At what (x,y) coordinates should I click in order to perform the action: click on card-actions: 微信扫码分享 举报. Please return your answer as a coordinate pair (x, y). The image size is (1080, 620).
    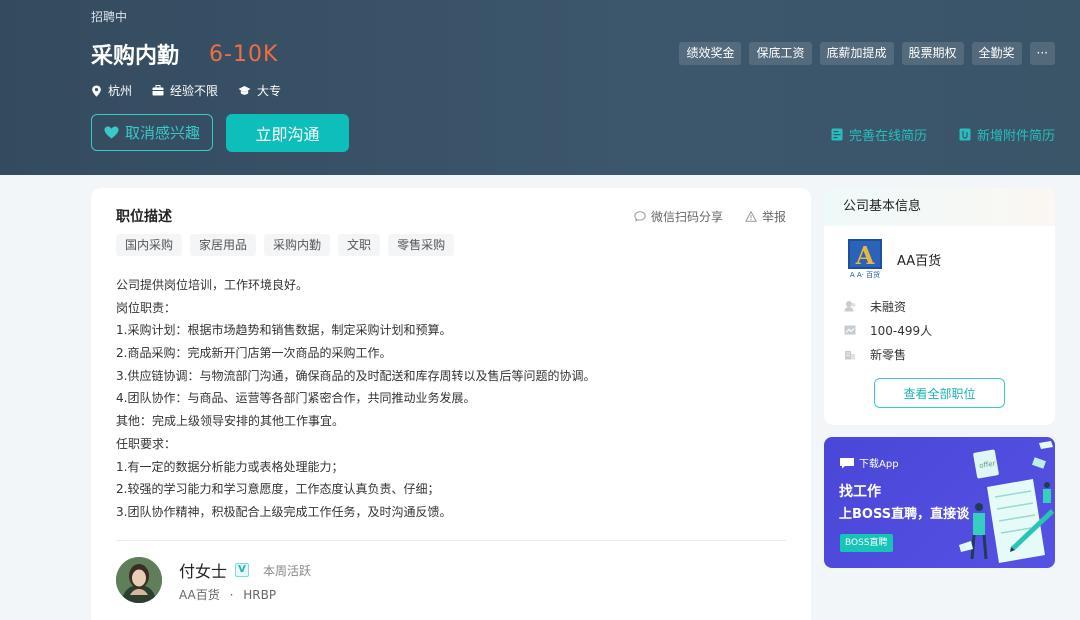
    Looking at the image, I should click on (699, 216).